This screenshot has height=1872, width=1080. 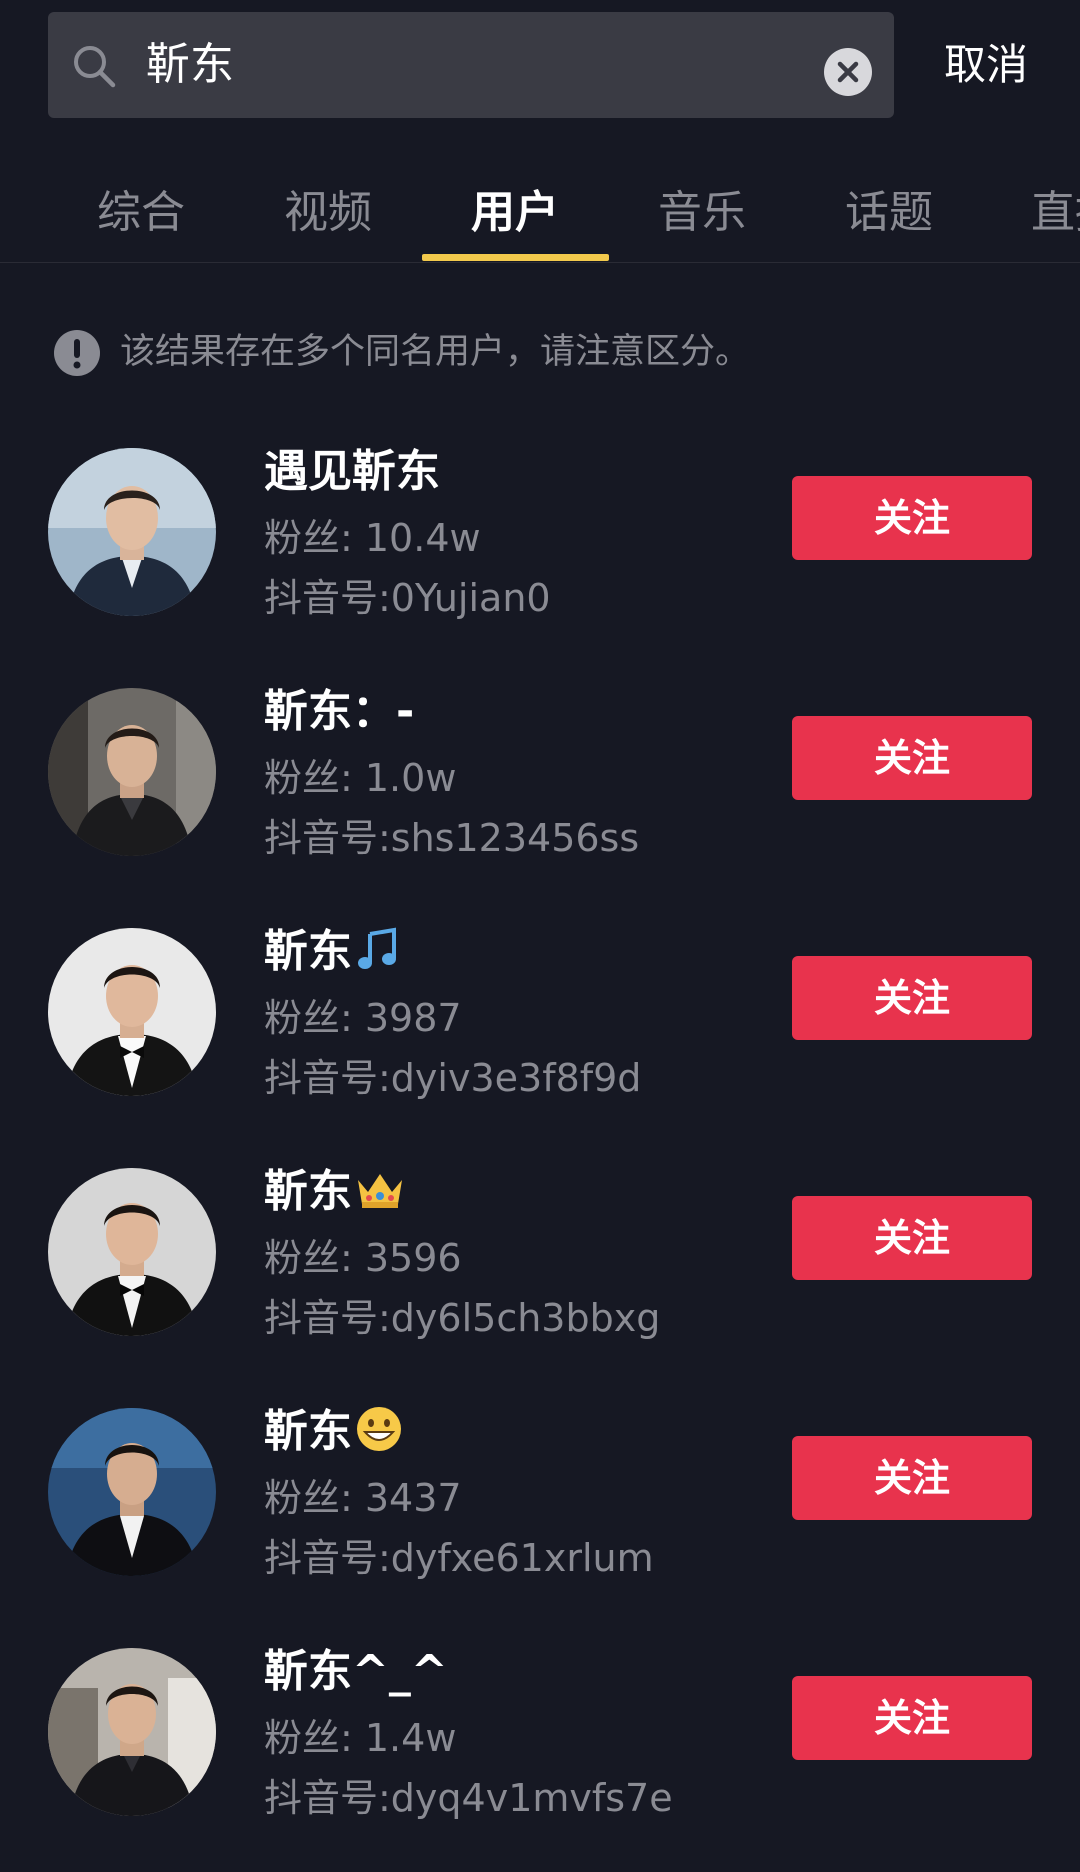 I want to click on crown-icon, so click(x=380, y=1197).